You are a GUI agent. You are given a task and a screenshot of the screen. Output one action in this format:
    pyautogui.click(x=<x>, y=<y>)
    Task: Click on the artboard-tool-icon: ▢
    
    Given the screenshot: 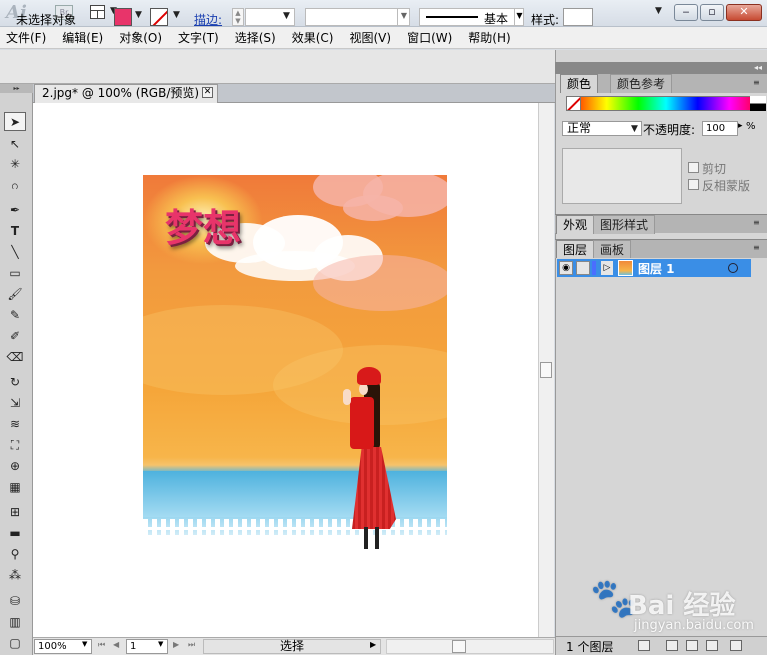 What is the action you would take?
    pyautogui.click(x=15, y=643)
    